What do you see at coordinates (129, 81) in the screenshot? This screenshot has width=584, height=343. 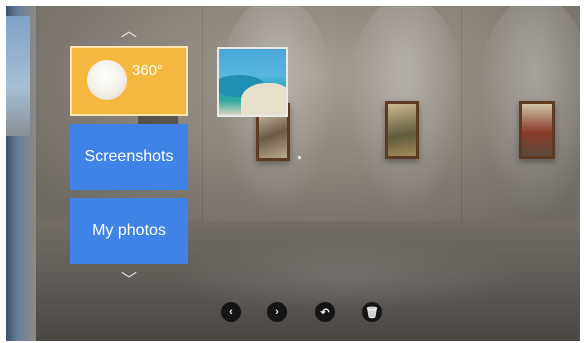 I see `category-360-tile: 360°` at bounding box center [129, 81].